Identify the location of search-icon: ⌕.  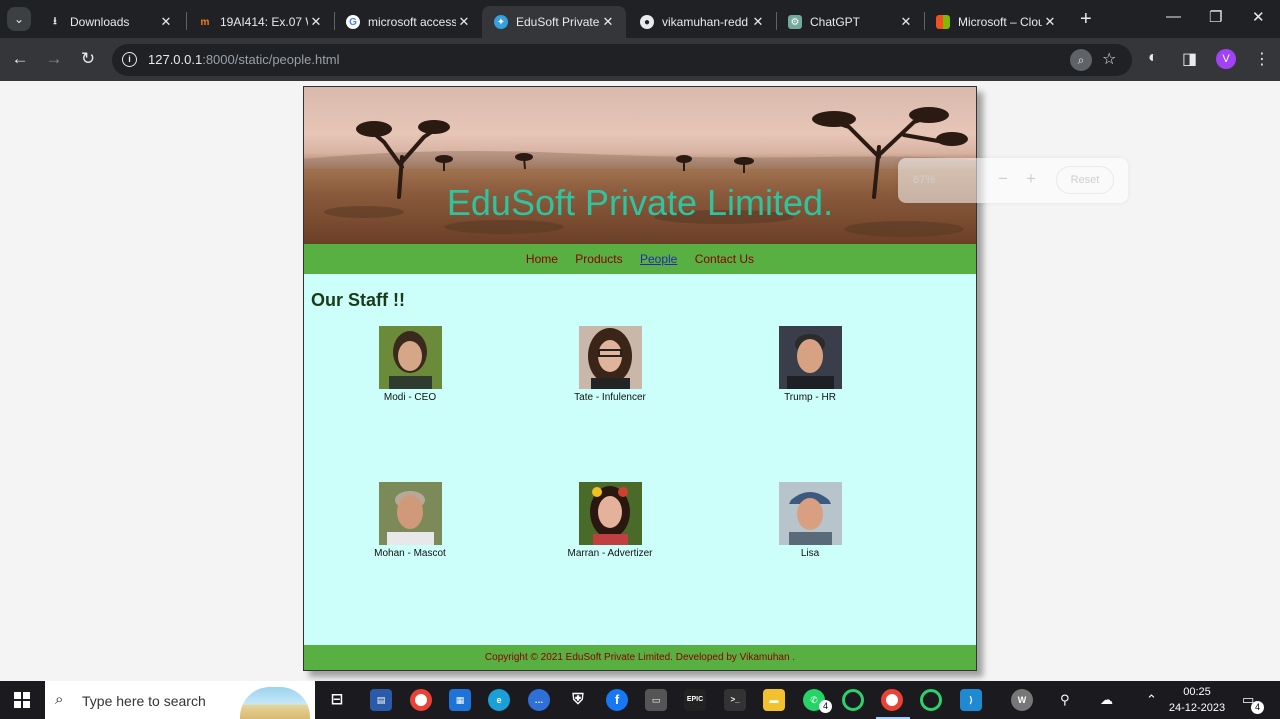
(59, 699).